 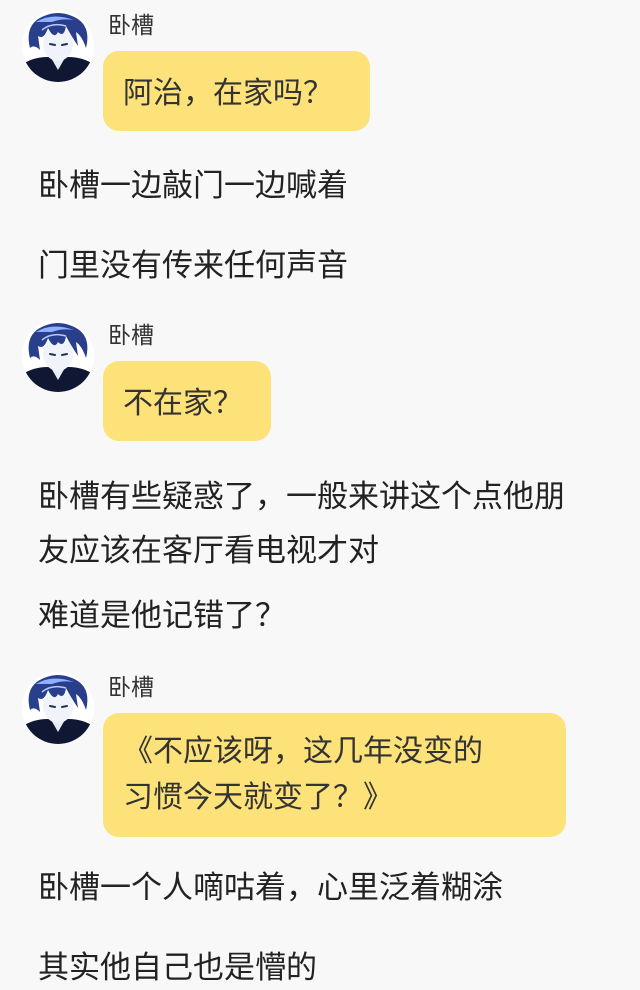 What do you see at coordinates (270, 888) in the screenshot?
I see `narration-text: 卧槽一个人嘀咕着，心里泛着糊涂` at bounding box center [270, 888].